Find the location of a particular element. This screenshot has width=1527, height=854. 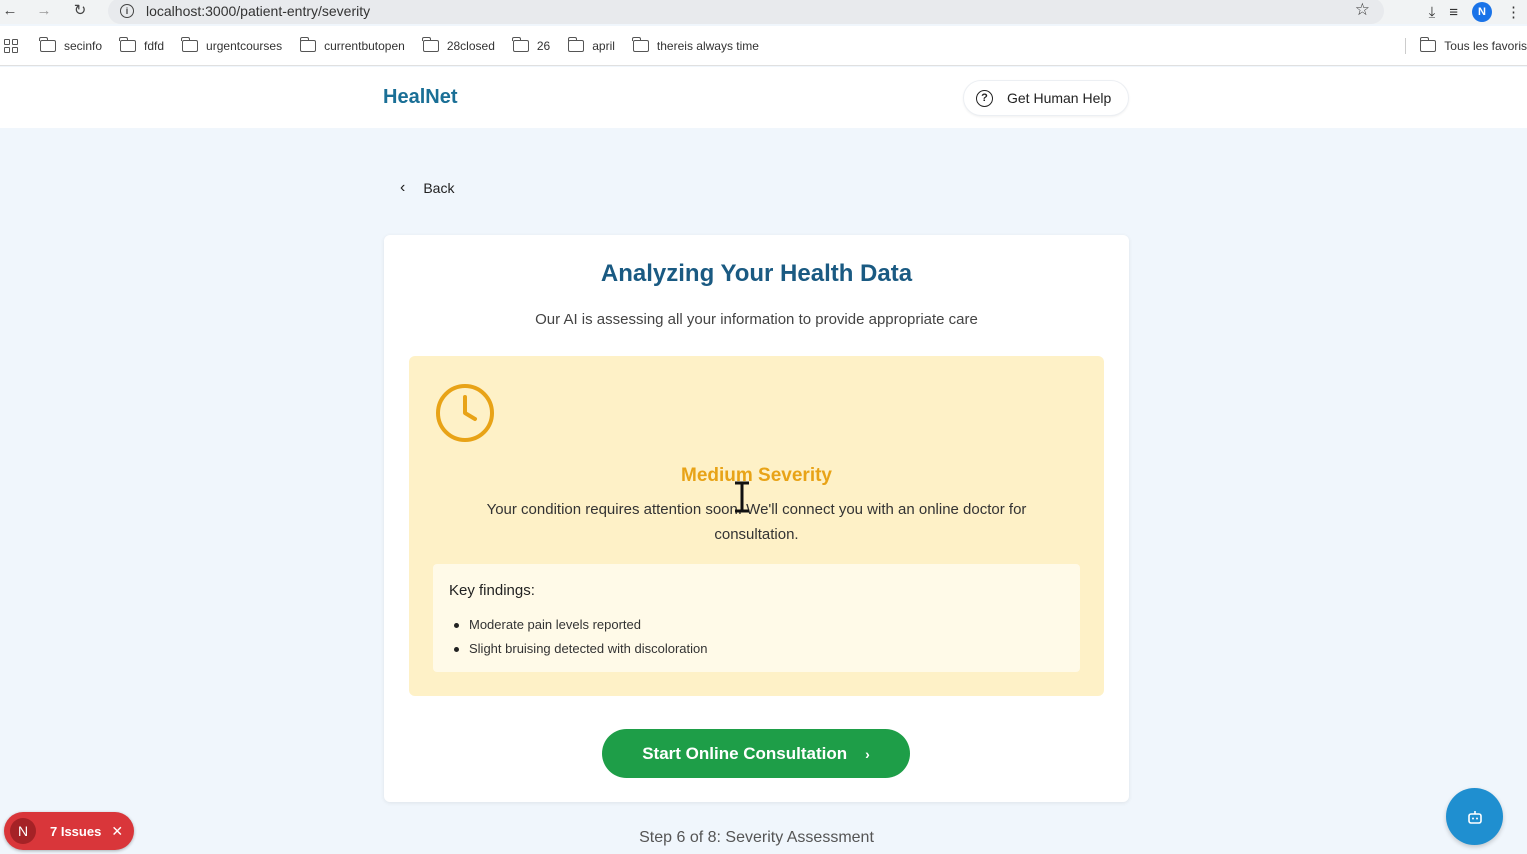

bookmark-star-icon: ☆ is located at coordinates (1362, 10).